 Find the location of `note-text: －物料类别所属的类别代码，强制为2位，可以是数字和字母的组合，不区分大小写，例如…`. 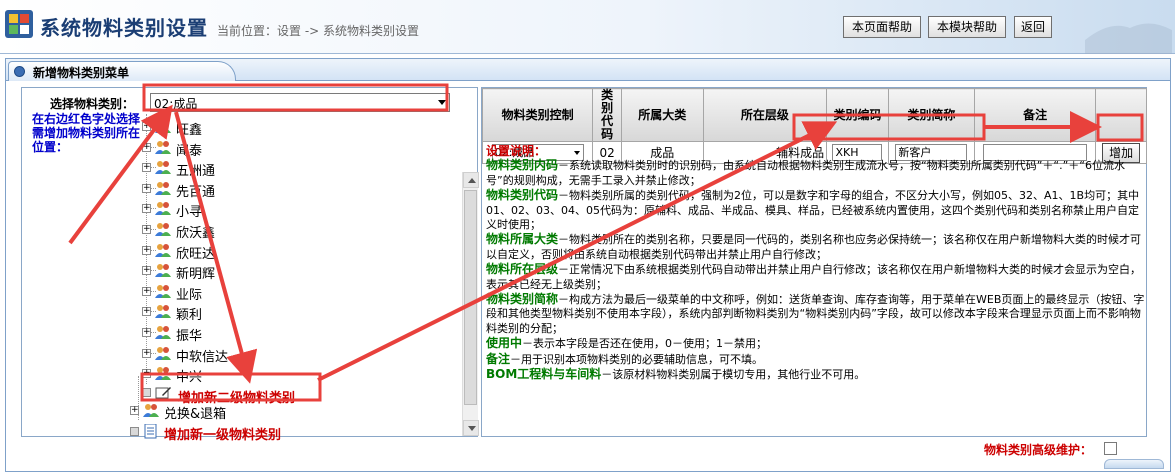

note-text: －物料类别所属的类别代码，强制为2位，可以是数字和字母的组合，不区分大小写，例如… is located at coordinates (813, 210).